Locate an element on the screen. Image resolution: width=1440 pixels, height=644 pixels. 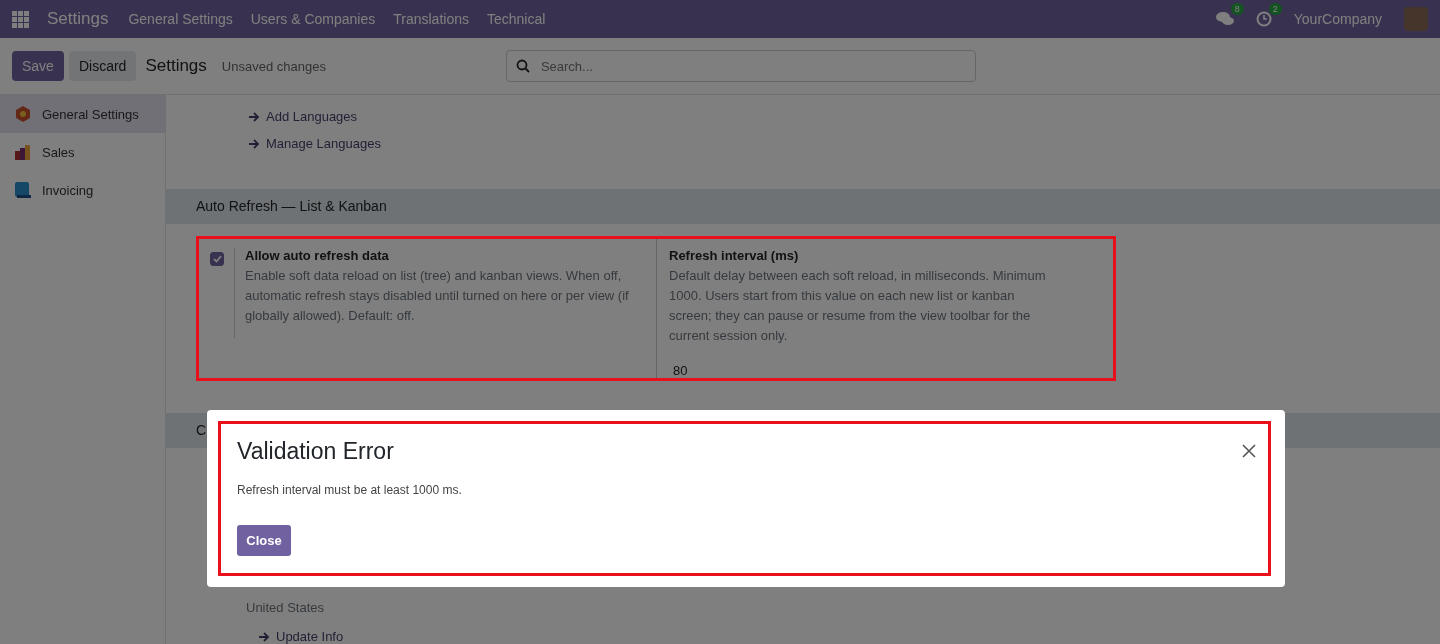
error-message: Refresh interval must be at least 1000 ms. is located at coordinates (349, 490).